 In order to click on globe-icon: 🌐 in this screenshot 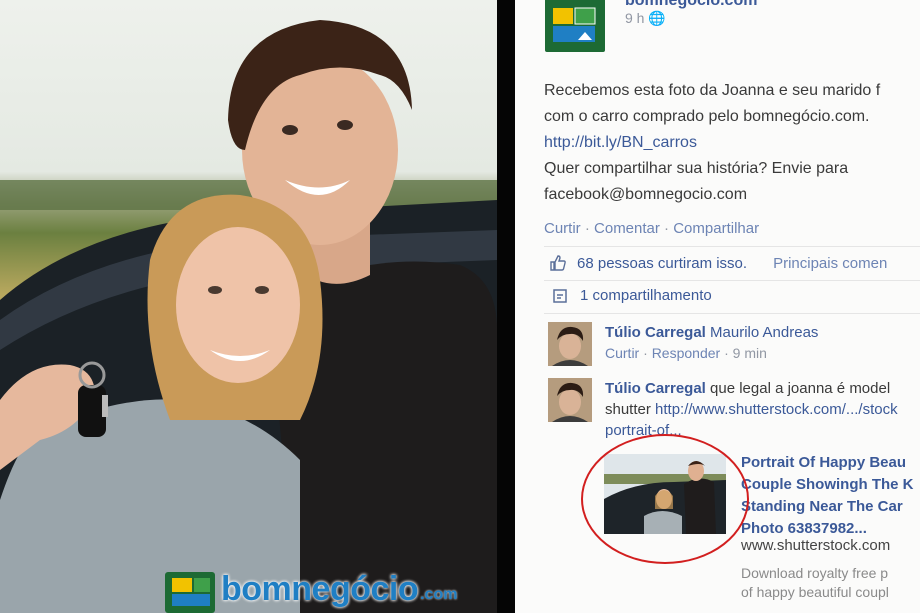, I will do `click(657, 18)`.